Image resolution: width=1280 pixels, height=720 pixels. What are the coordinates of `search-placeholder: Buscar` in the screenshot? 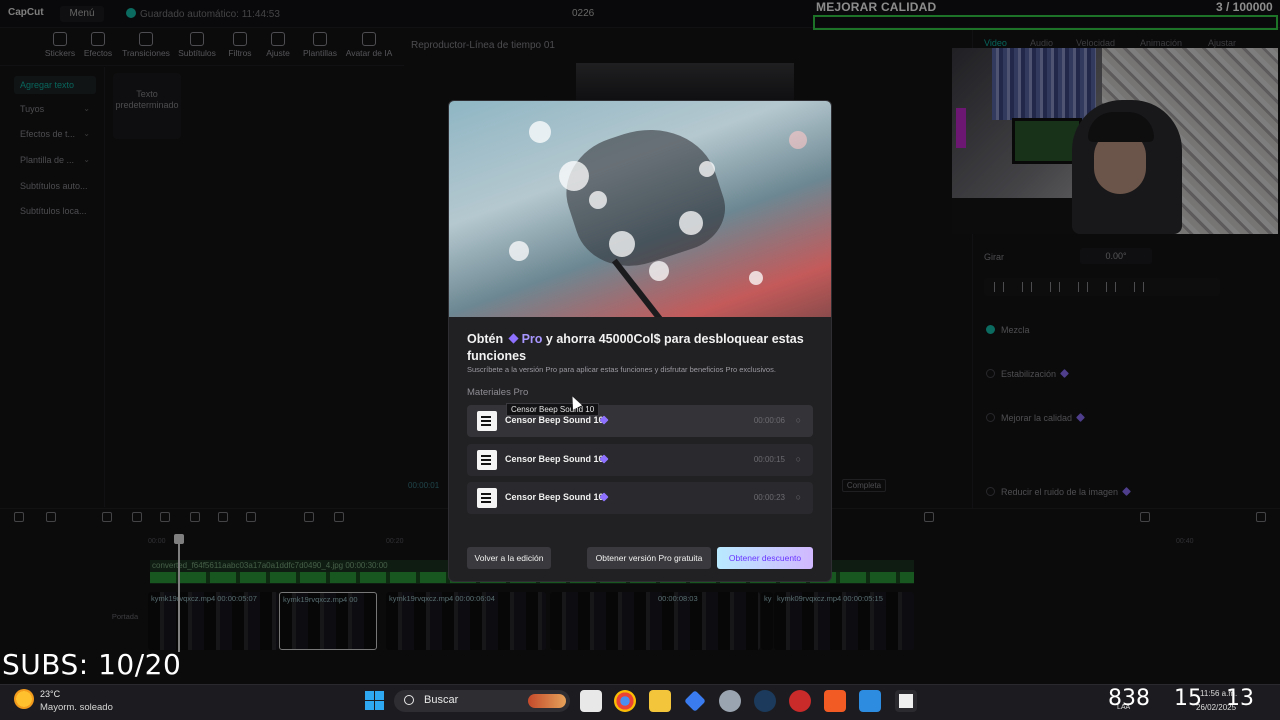 It's located at (441, 700).